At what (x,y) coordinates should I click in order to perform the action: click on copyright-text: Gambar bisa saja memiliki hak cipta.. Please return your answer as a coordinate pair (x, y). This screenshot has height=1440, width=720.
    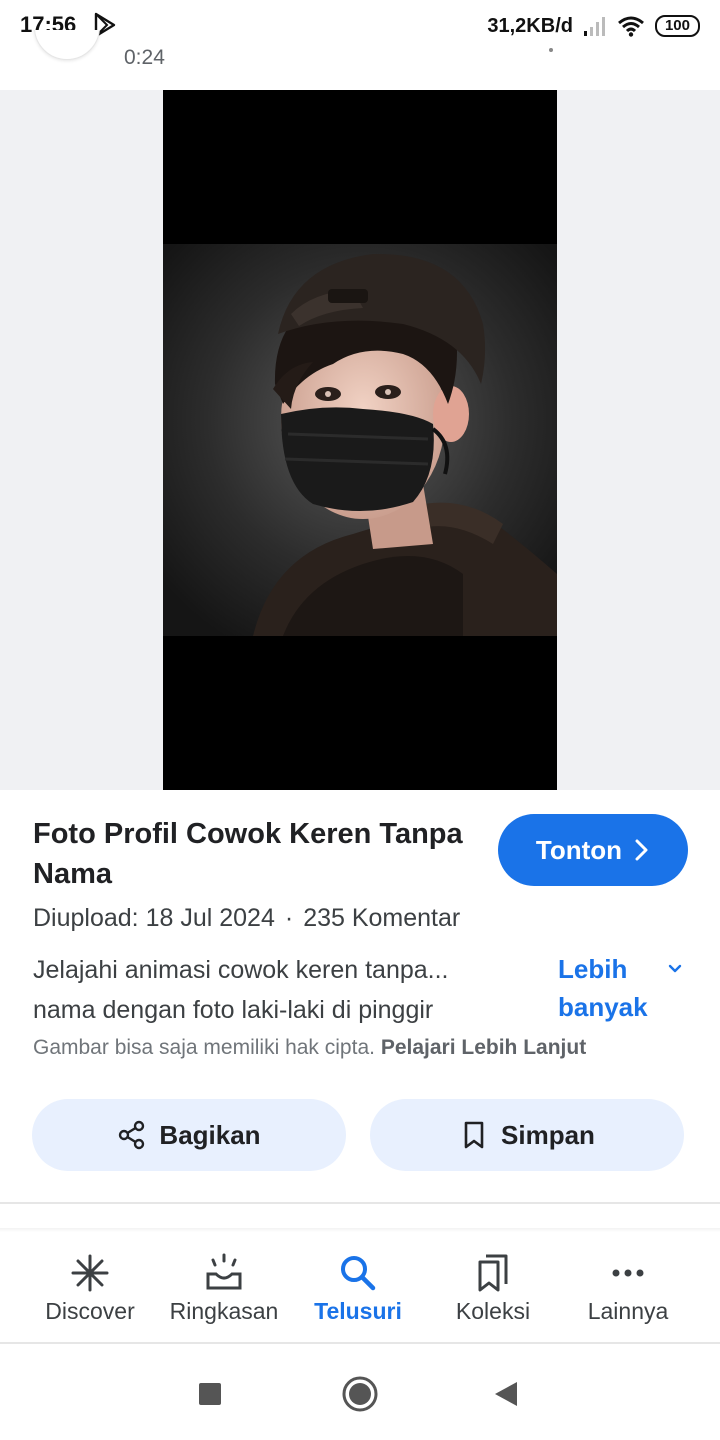
    Looking at the image, I should click on (204, 1047).